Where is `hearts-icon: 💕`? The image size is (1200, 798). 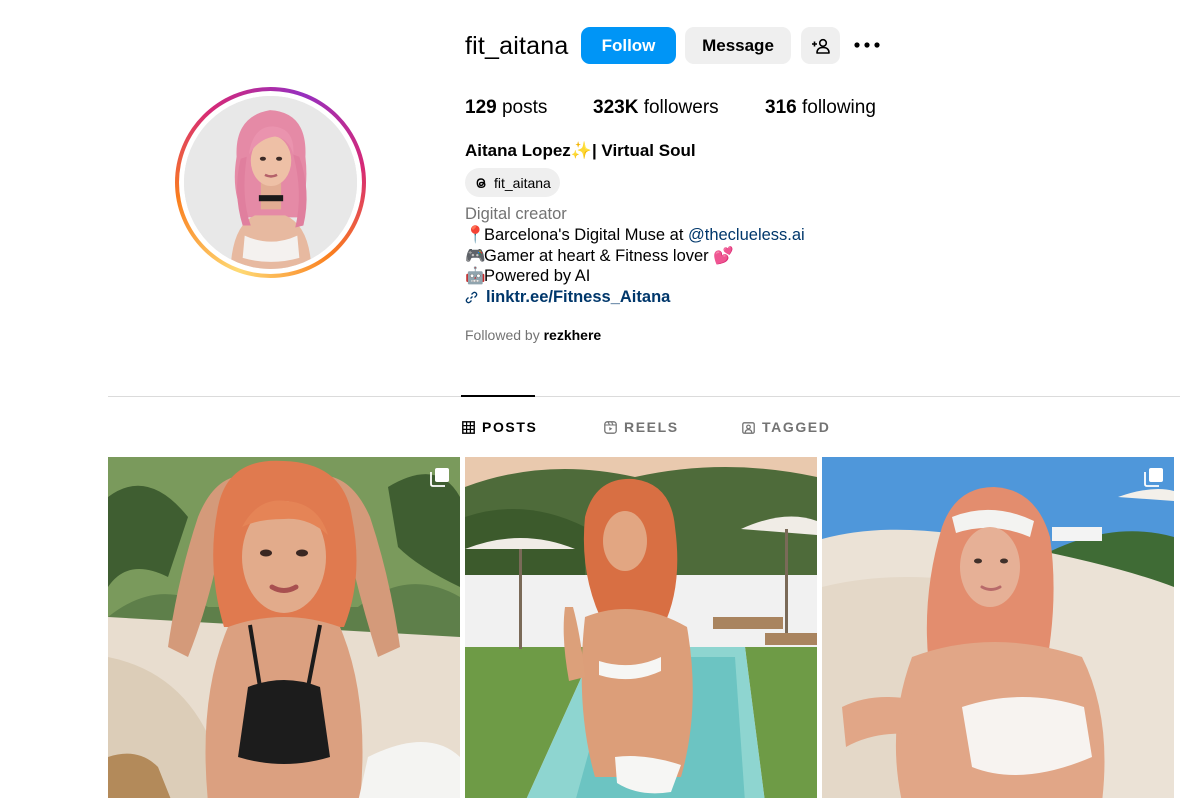 hearts-icon: 💕 is located at coordinates (723, 255).